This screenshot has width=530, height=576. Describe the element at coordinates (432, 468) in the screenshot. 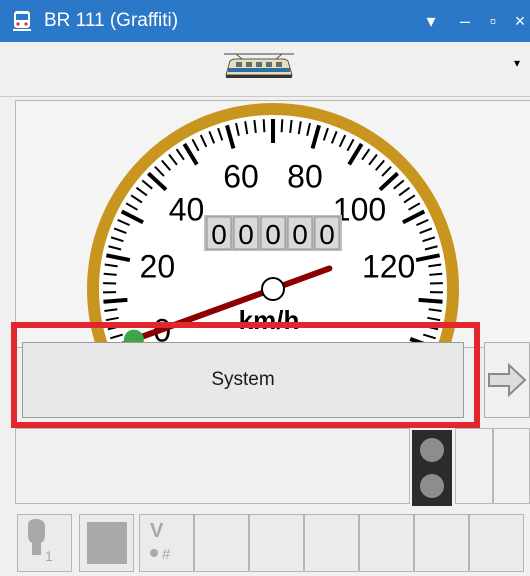

I see `signal-light` at that location.